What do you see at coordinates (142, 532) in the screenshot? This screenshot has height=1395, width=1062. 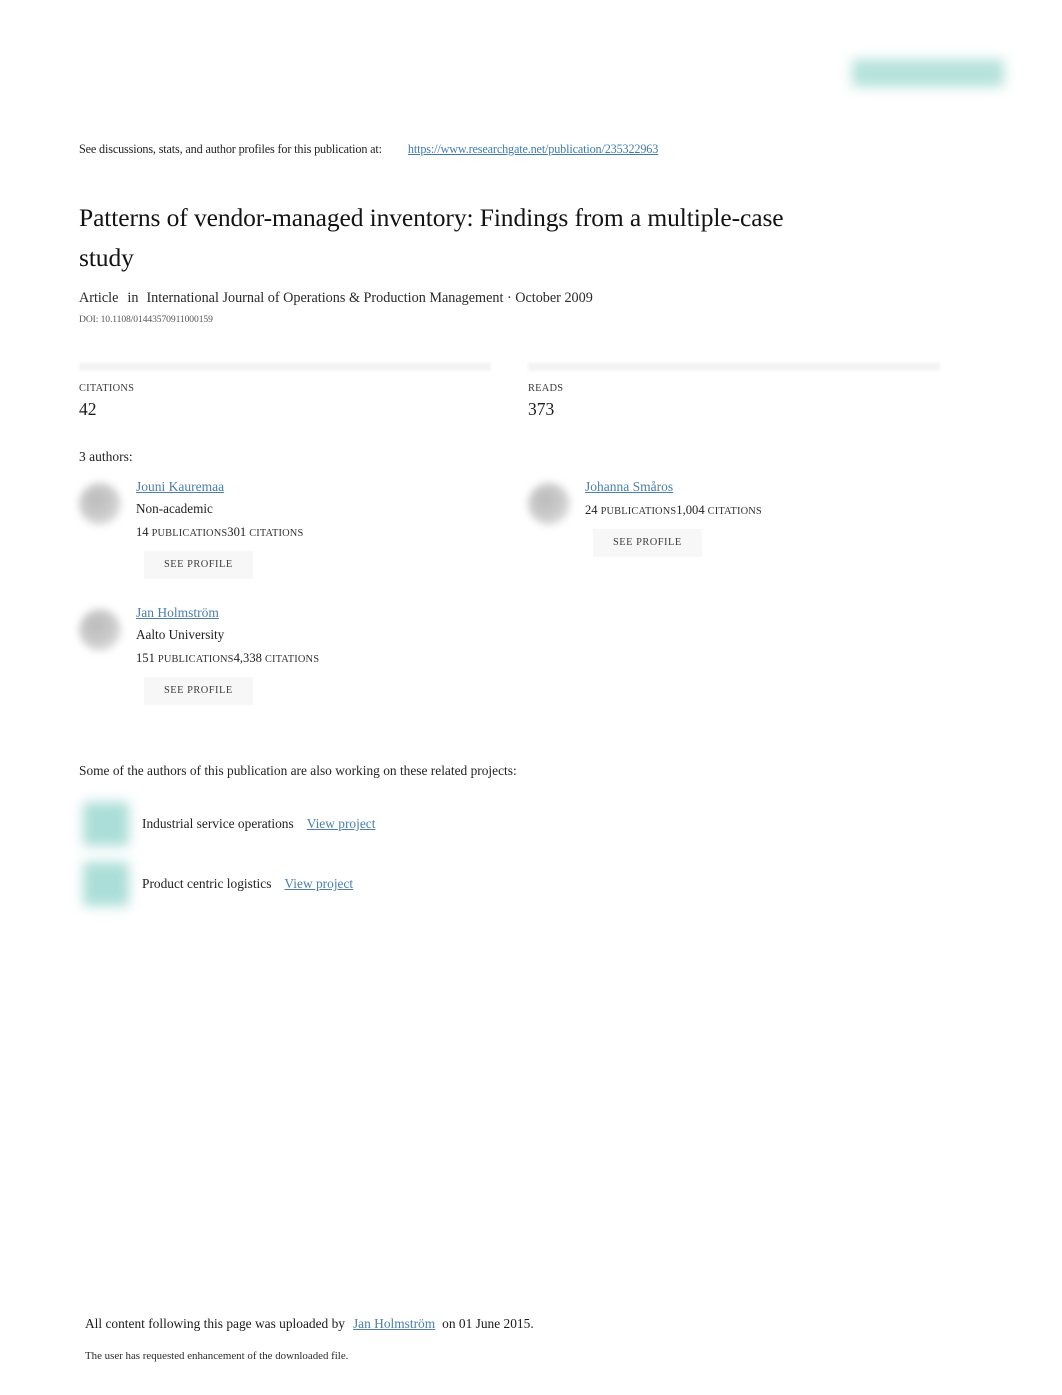 I see `author-publications-count: 14` at bounding box center [142, 532].